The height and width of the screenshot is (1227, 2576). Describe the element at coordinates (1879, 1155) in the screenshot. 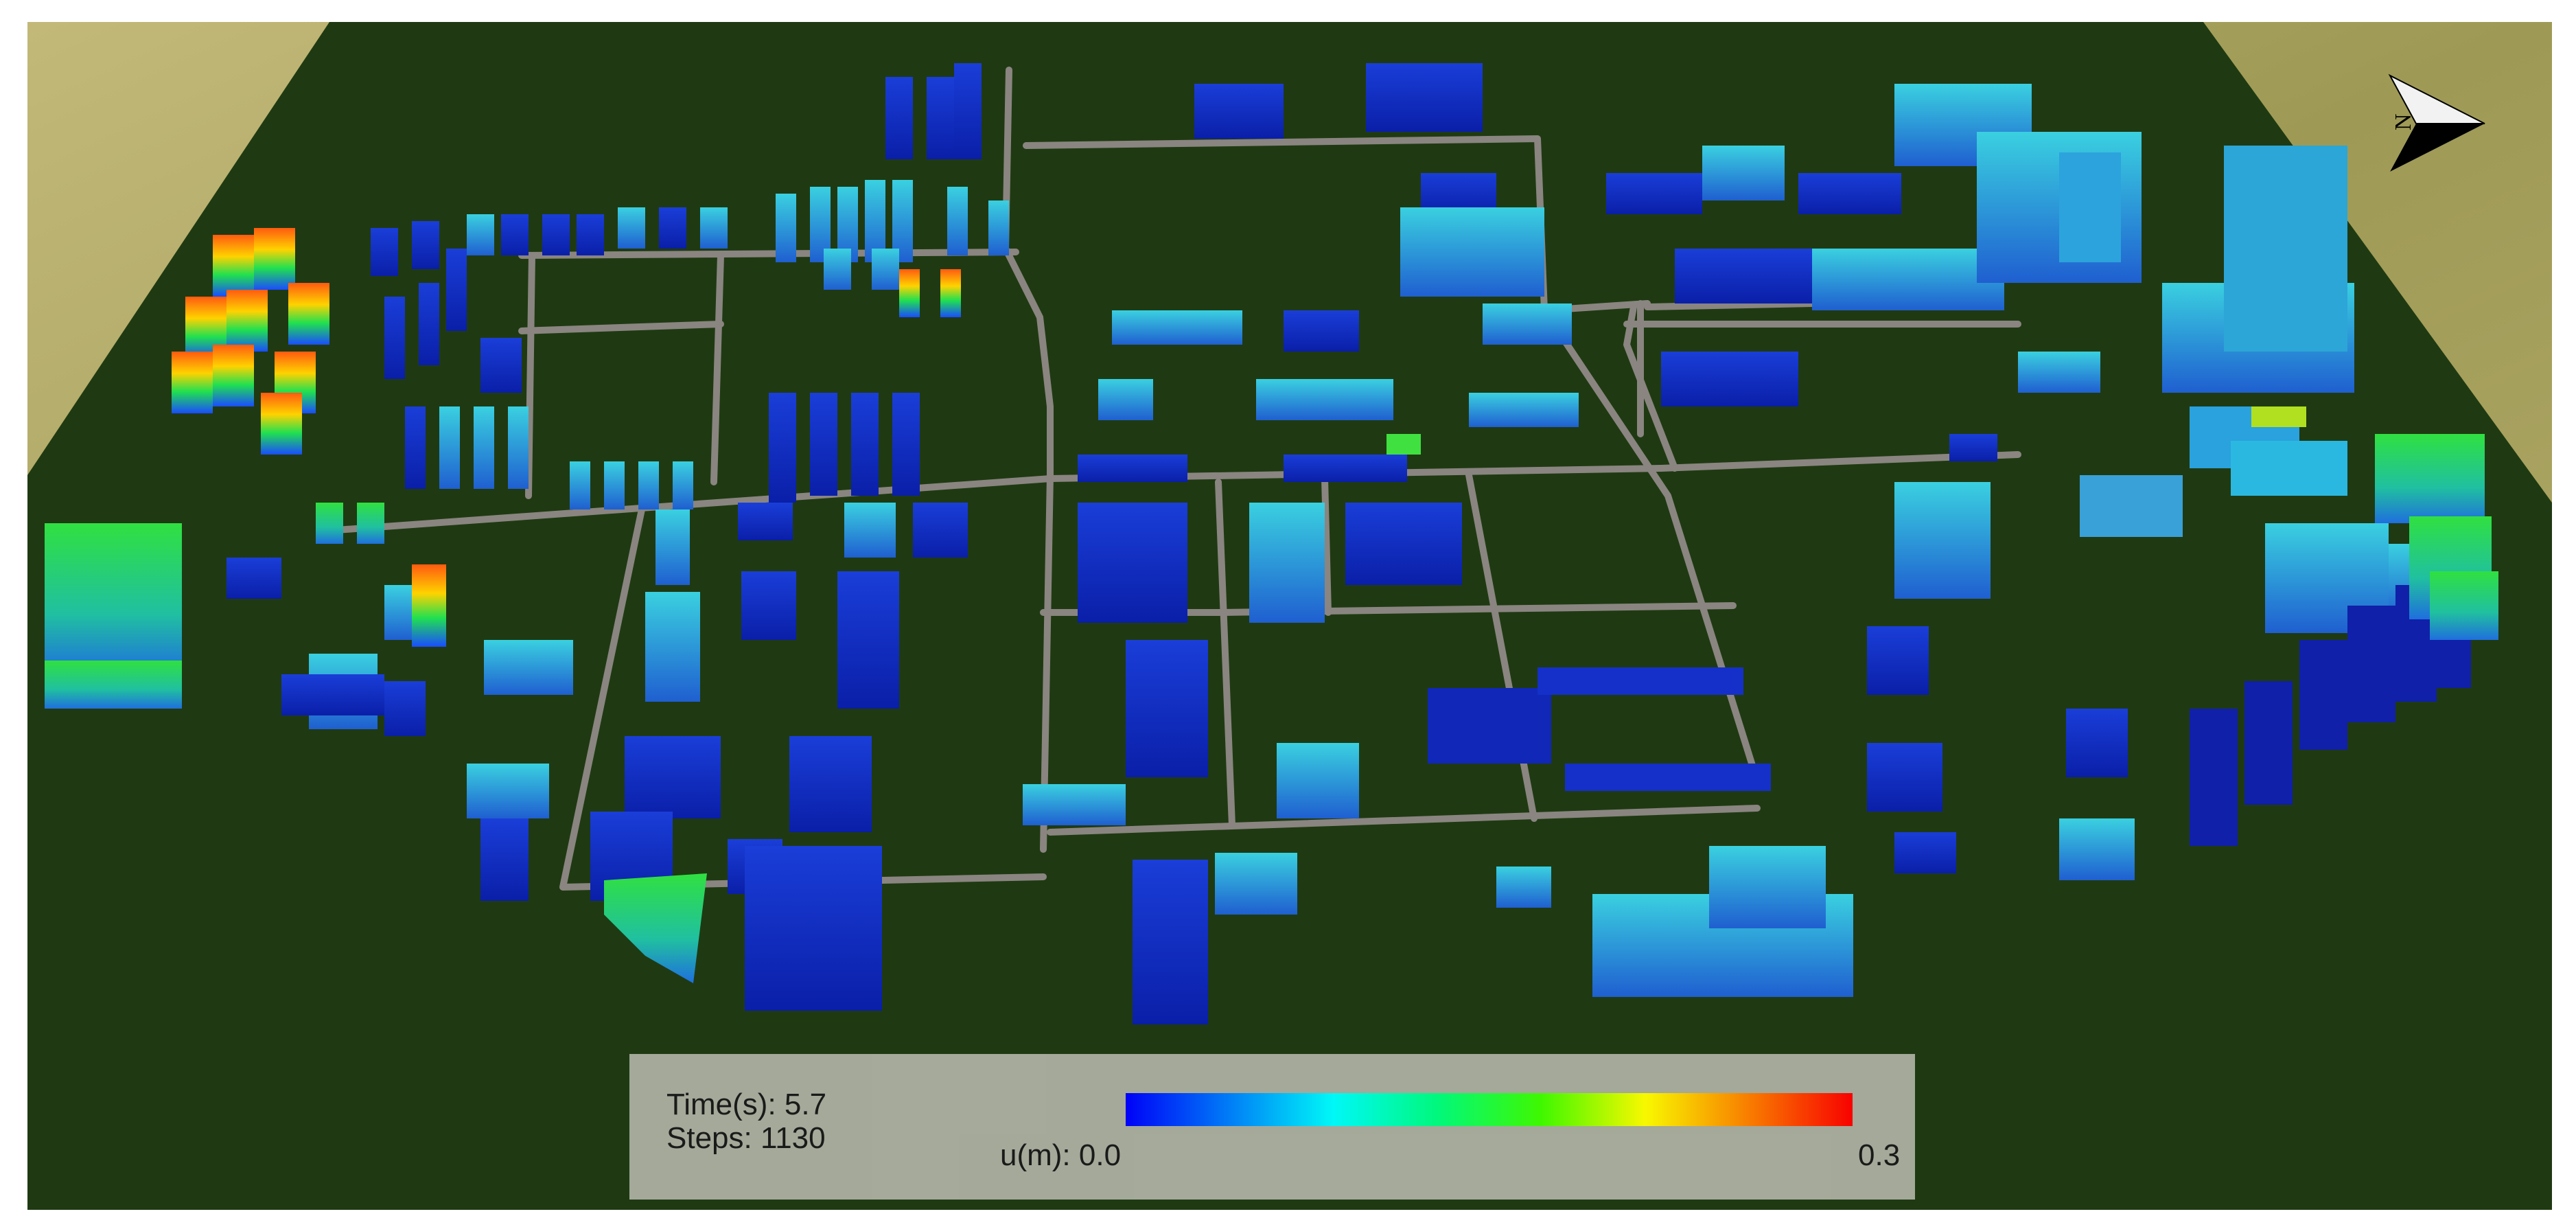

I see `range-max-value: 0.3` at that location.